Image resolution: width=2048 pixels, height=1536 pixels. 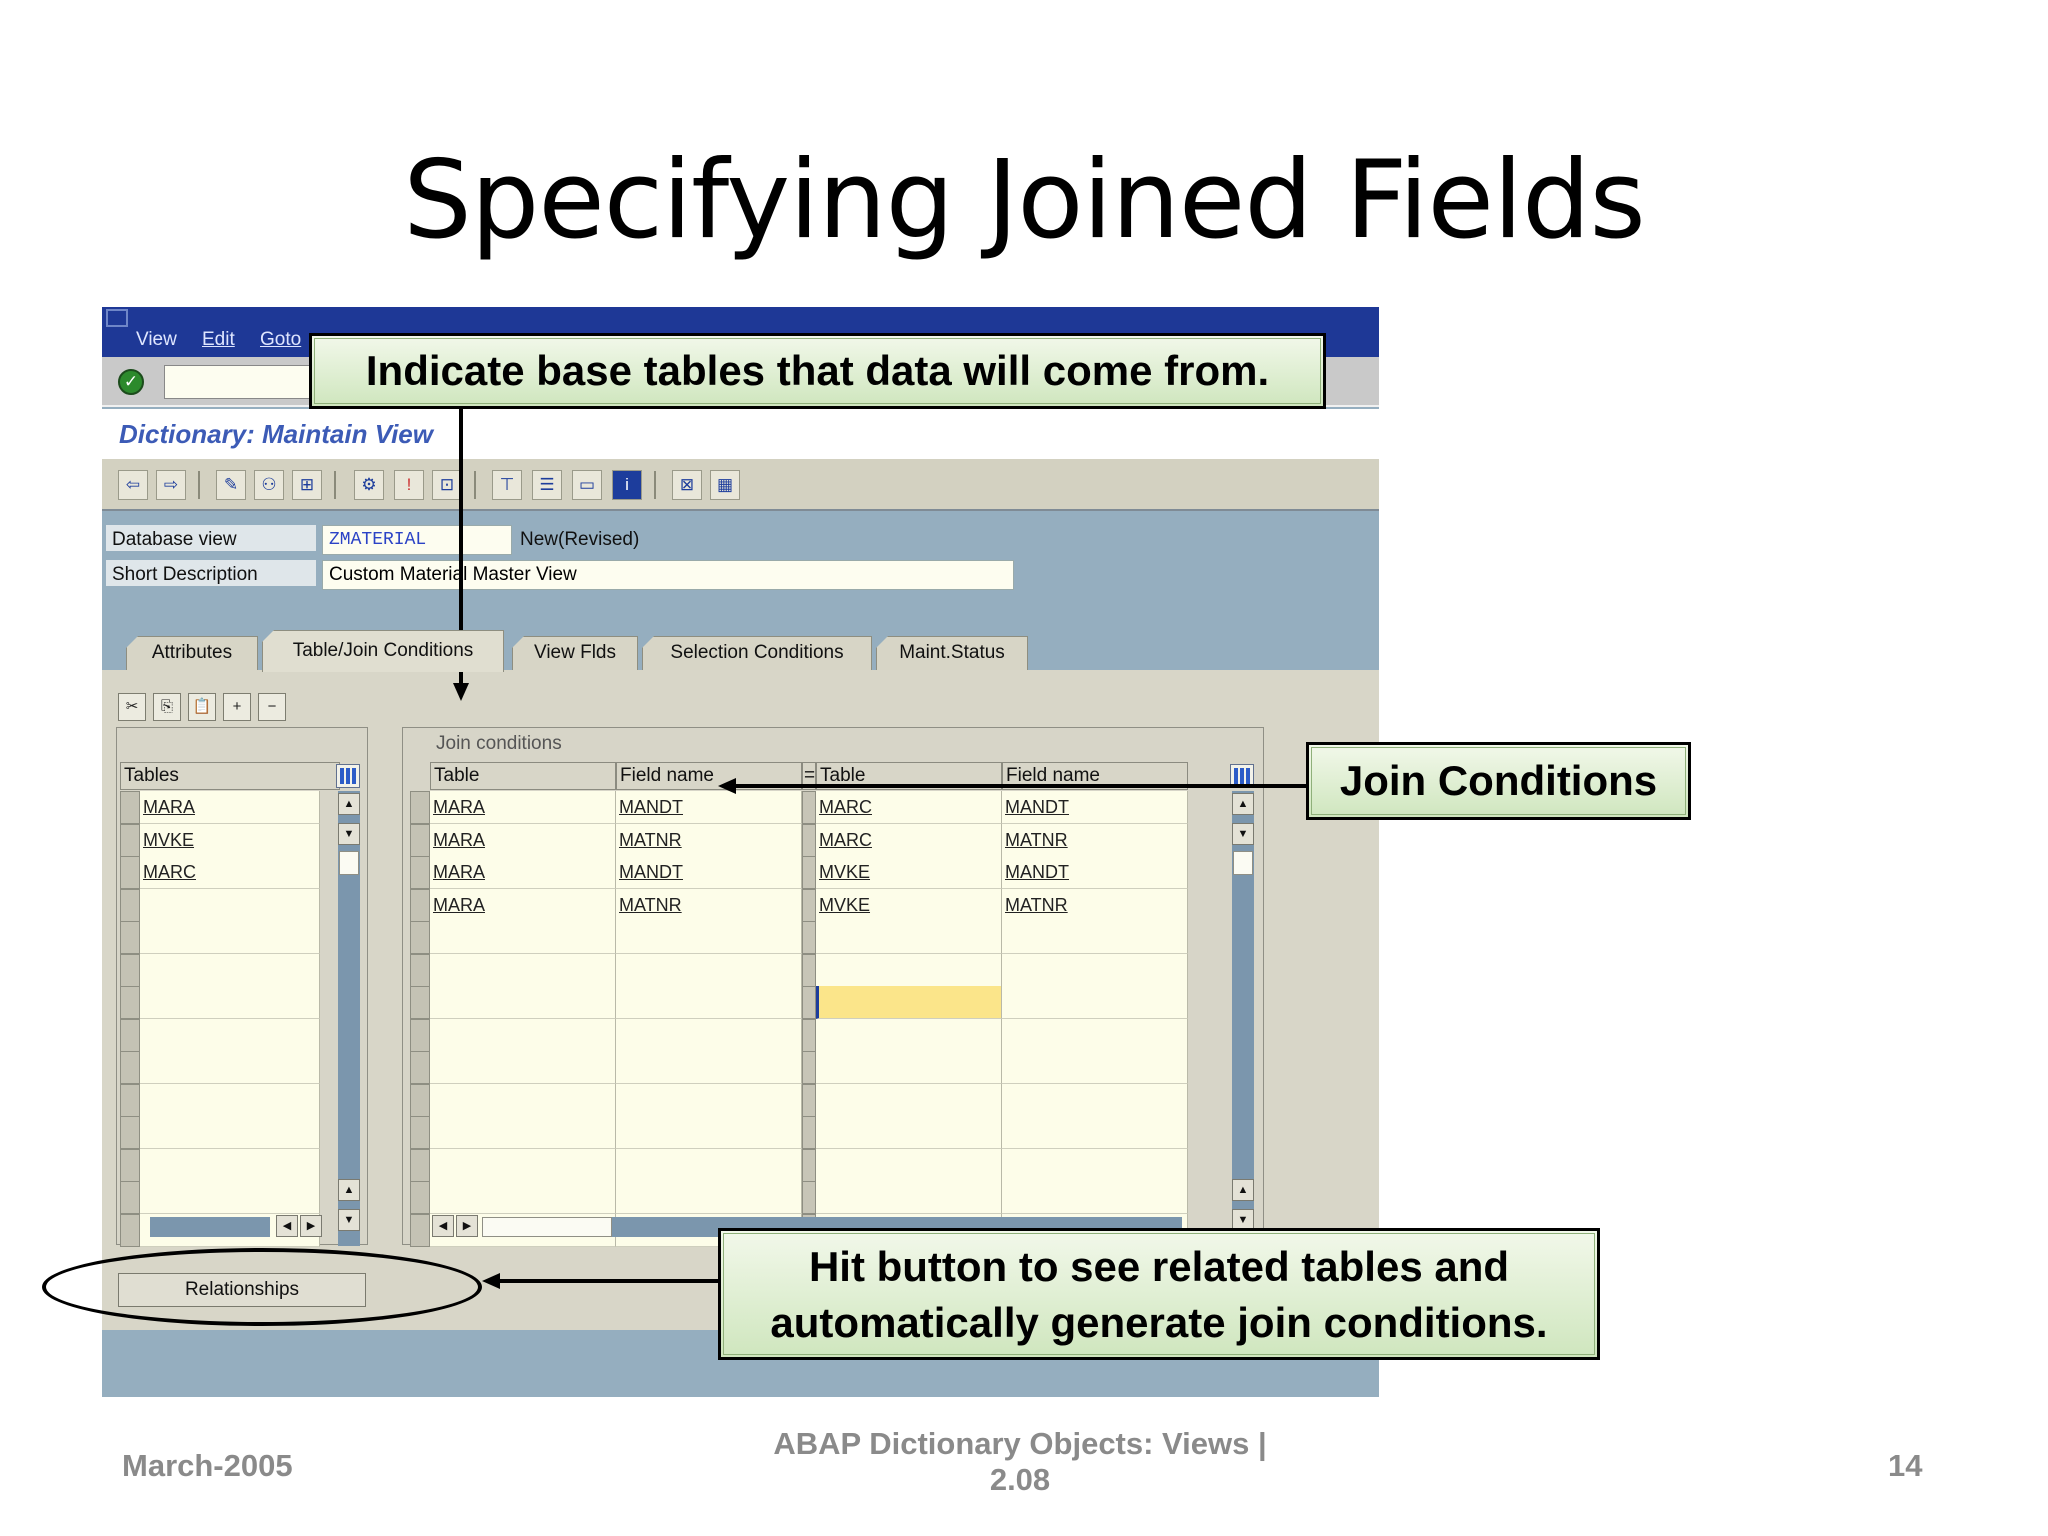 I want to click on display-change-icon: ✎, so click(x=231, y=485).